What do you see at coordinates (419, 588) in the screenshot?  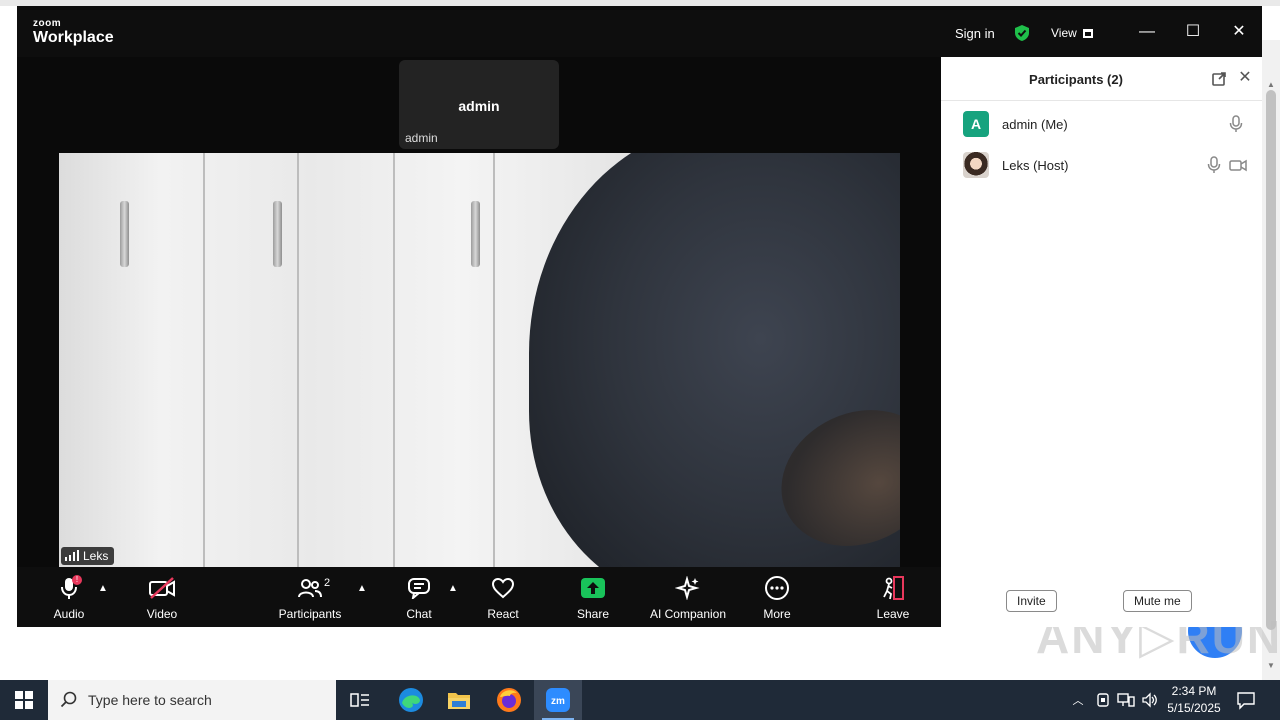 I see `chat-icon` at bounding box center [419, 588].